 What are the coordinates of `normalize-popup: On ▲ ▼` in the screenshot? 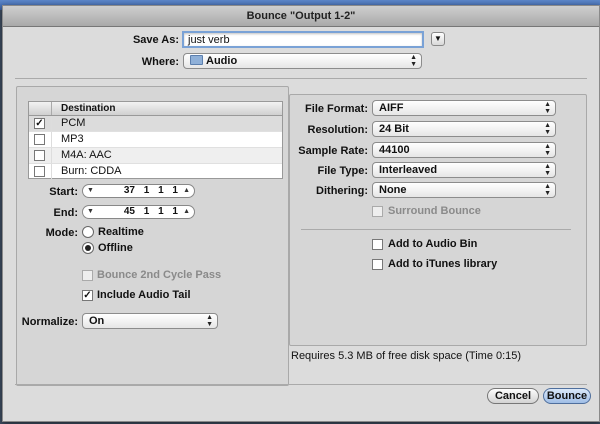 It's located at (150, 321).